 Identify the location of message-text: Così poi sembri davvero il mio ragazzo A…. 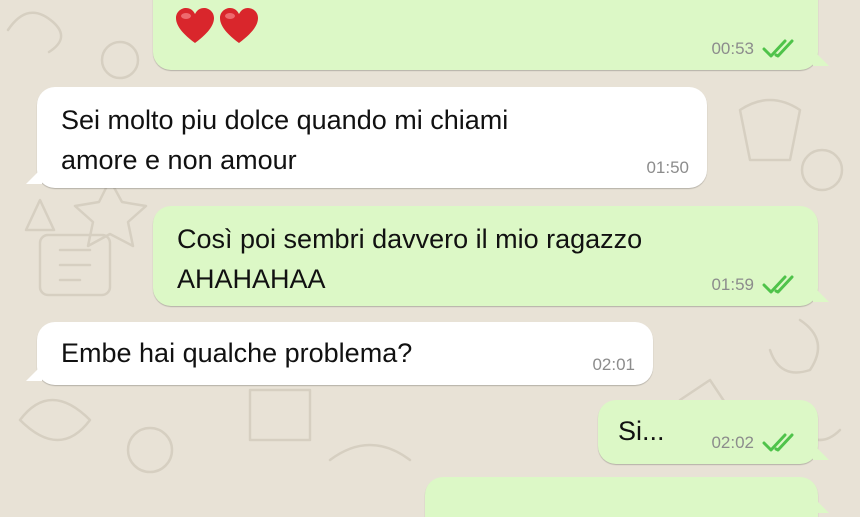
(409, 259).